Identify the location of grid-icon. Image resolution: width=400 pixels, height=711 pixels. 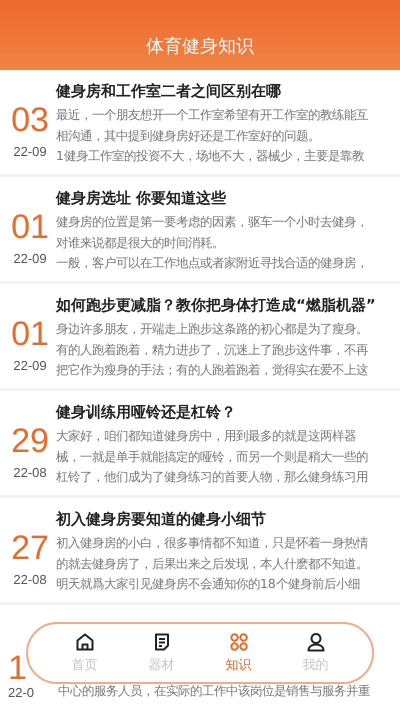
(238, 642).